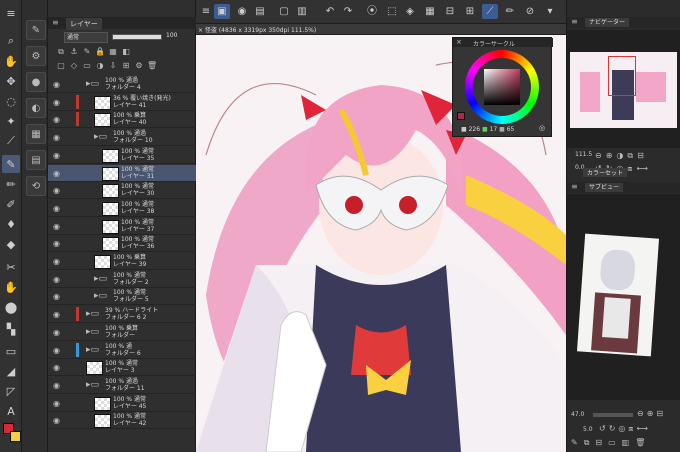 The width and height of the screenshot is (680, 452). What do you see at coordinates (152, 66) in the screenshot?
I see `trash-icon: 🗑` at bounding box center [152, 66].